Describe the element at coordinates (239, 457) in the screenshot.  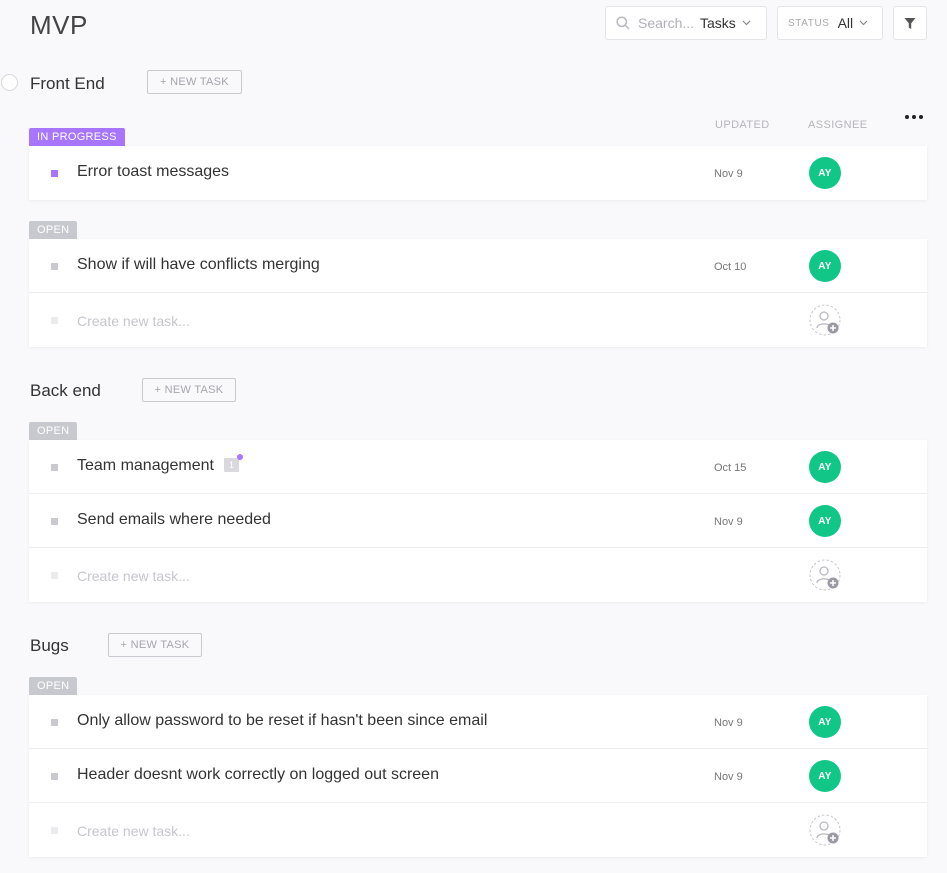
I see `unread-dot-icon` at that location.